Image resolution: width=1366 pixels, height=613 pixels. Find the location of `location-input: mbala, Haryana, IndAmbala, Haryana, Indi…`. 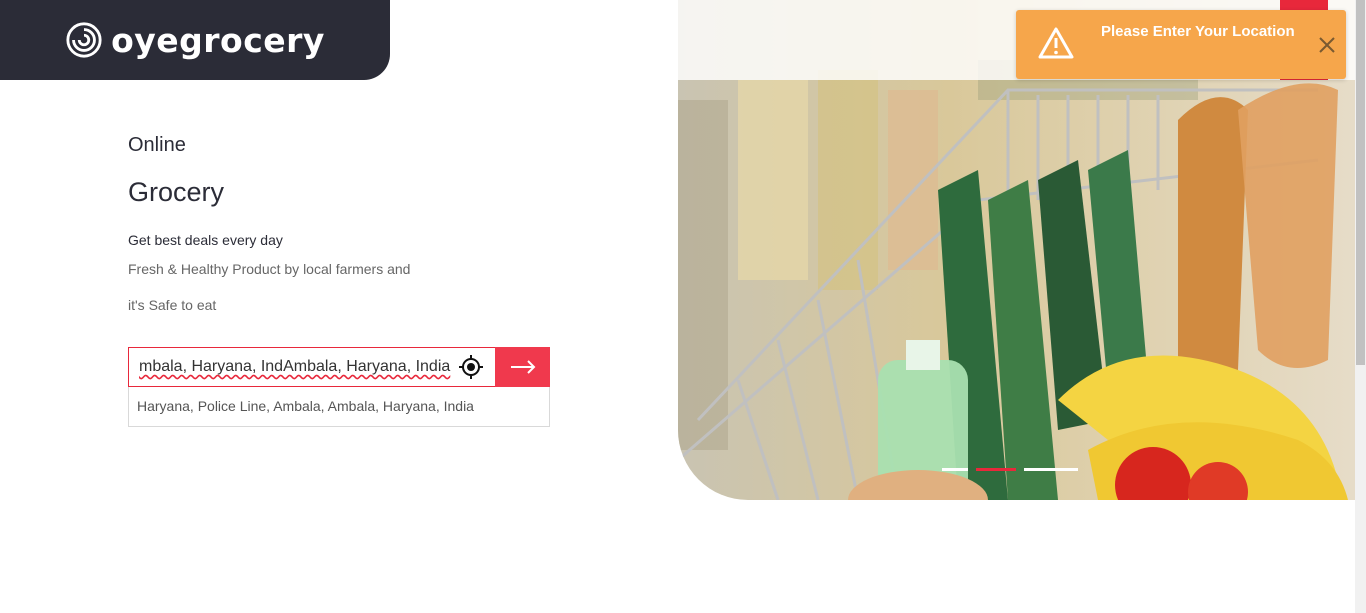

location-input: mbala, Haryana, IndAmbala, Haryana, Indi… is located at coordinates (311, 367).